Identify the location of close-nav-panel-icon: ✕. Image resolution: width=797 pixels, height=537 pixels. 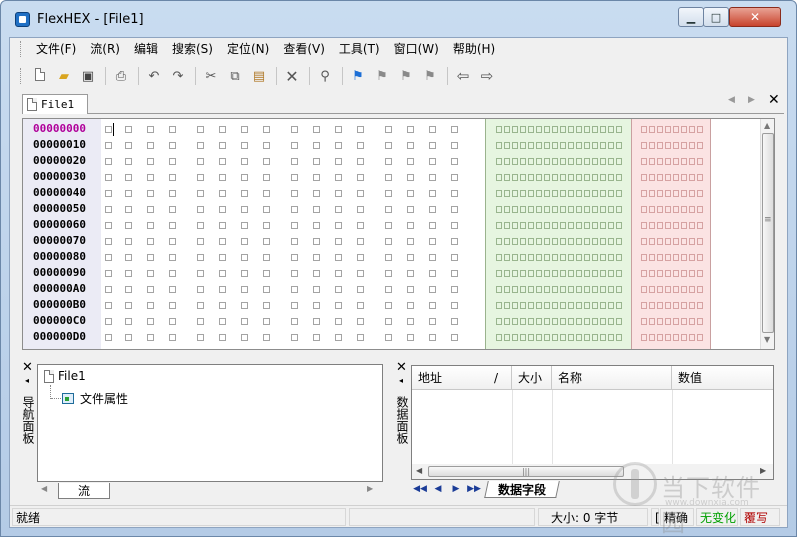
(27, 367).